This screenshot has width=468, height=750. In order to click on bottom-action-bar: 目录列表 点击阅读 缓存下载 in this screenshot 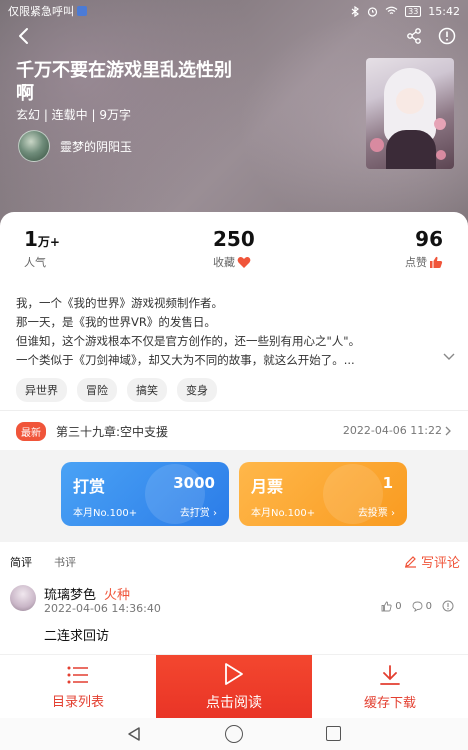, I will do `click(234, 686)`.